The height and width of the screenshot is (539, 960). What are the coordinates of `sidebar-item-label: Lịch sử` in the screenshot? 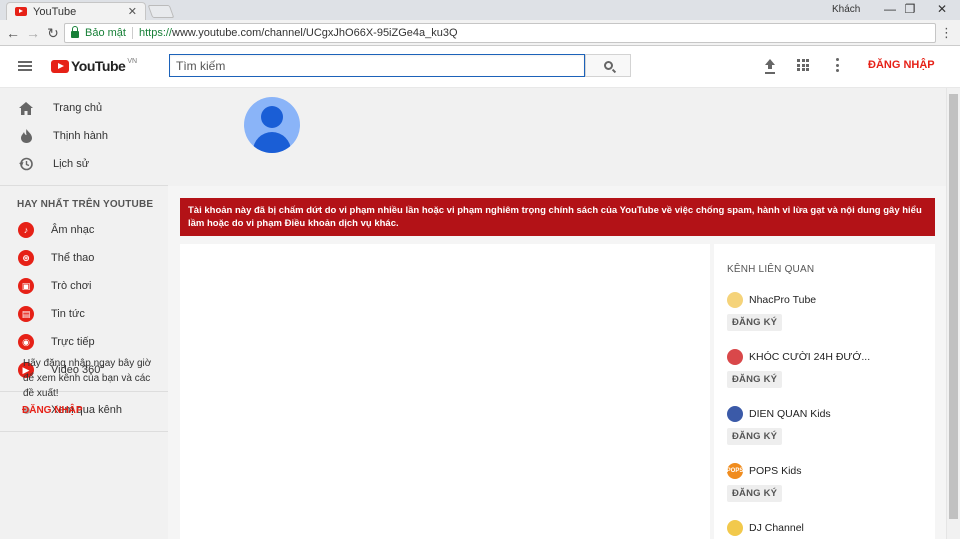 It's located at (71, 164).